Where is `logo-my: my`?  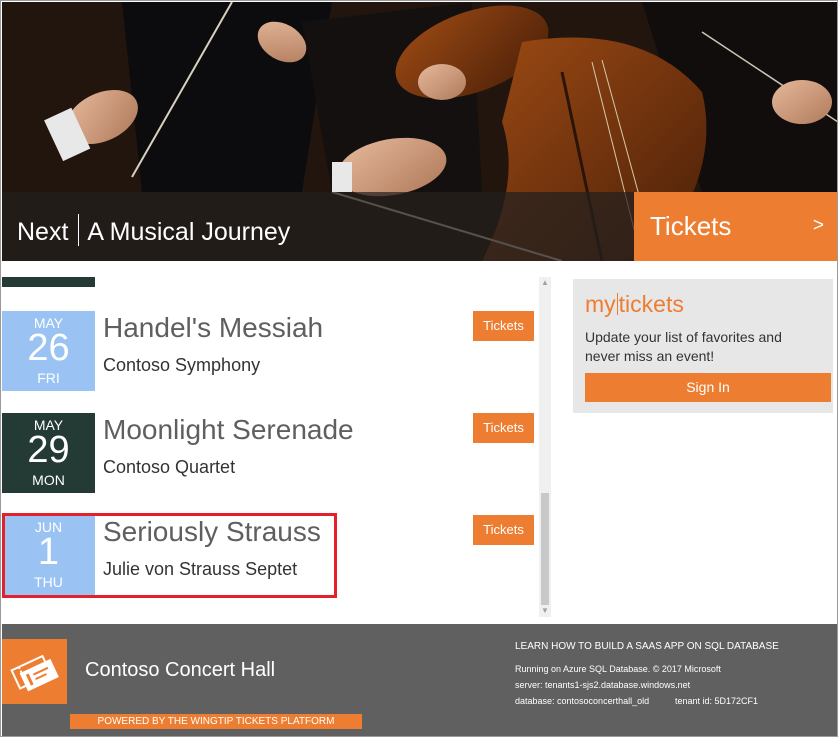
logo-my: my is located at coordinates (600, 304).